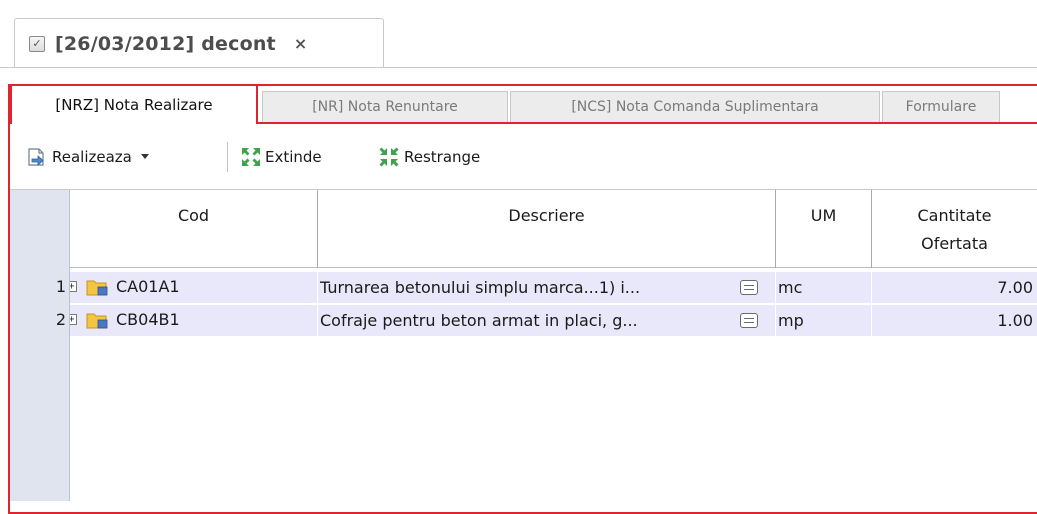 The image size is (1037, 514). Describe the element at coordinates (954, 229) in the screenshot. I see `column-header-cantitate-ofertata: Cantitate Ofertata` at that location.